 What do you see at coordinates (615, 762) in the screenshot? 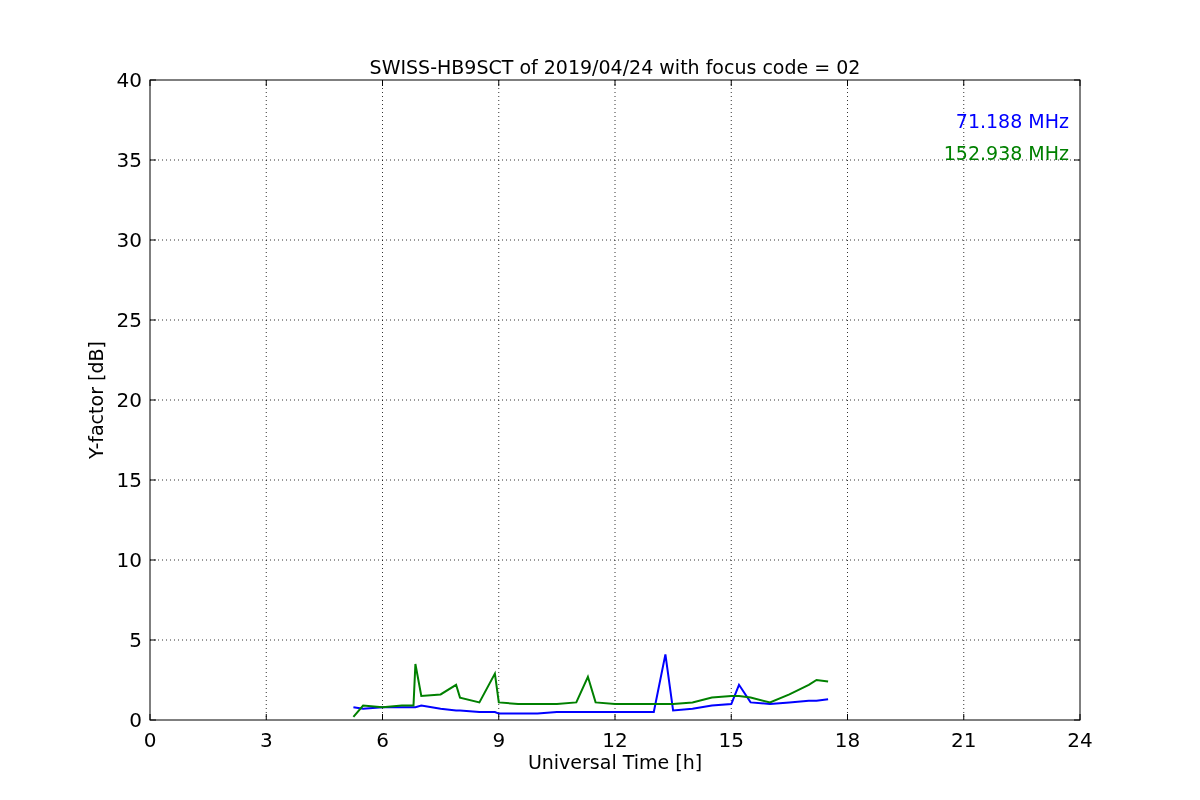
I see `x-axis-label: Universal Time [h]` at bounding box center [615, 762].